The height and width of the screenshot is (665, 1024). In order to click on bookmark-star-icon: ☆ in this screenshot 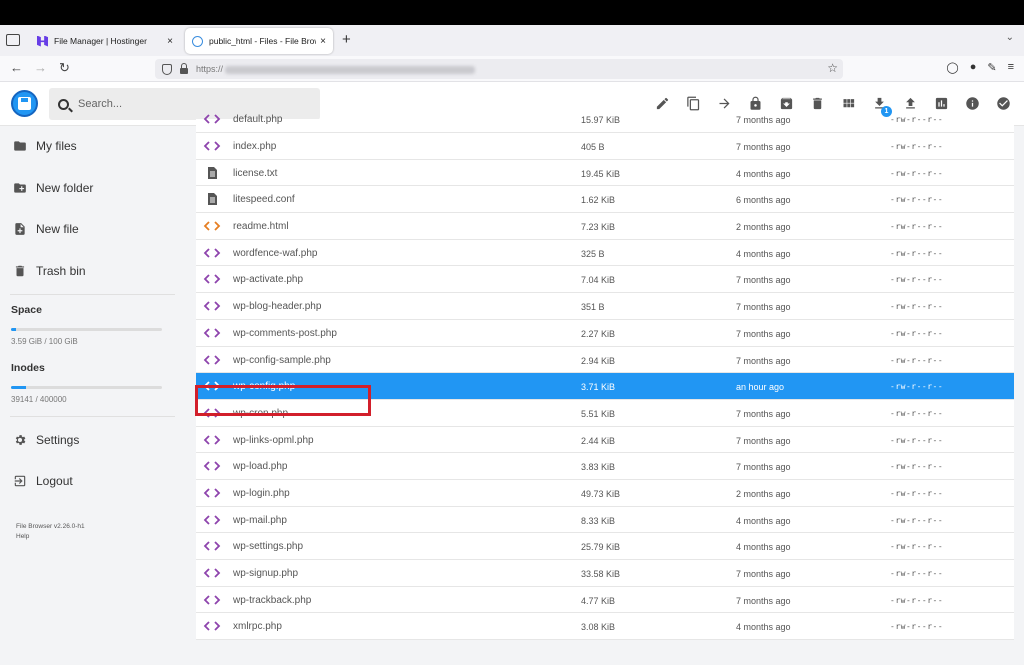, I will do `click(832, 68)`.